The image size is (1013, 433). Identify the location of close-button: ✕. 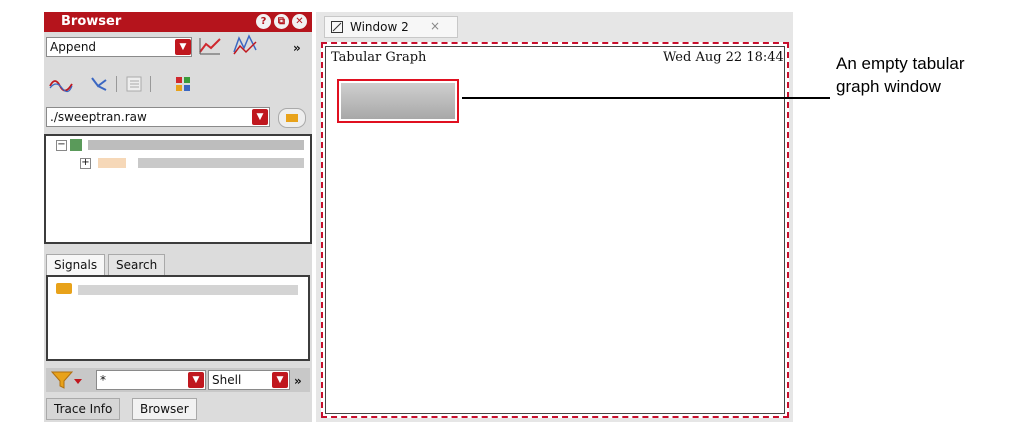
(299, 21).